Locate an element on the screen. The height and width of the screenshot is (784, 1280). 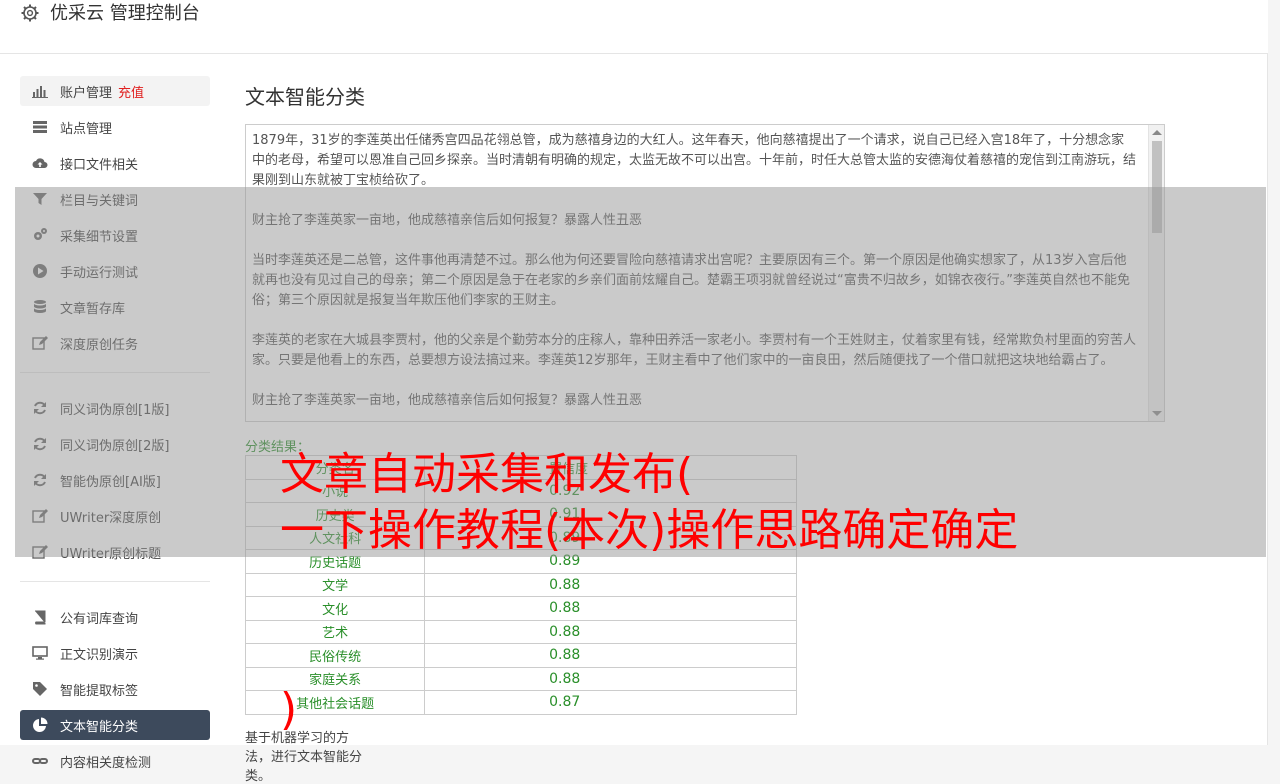
sidebar-item-label: 站点管理 is located at coordinates (86, 129).